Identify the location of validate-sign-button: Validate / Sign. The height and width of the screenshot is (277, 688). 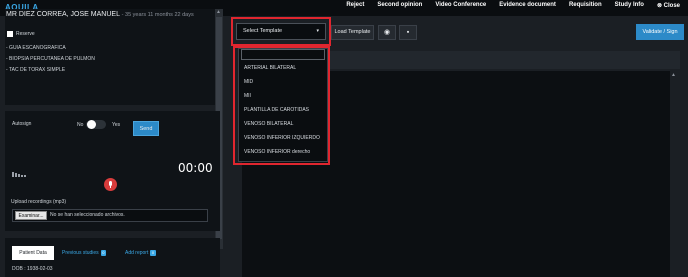
(660, 32).